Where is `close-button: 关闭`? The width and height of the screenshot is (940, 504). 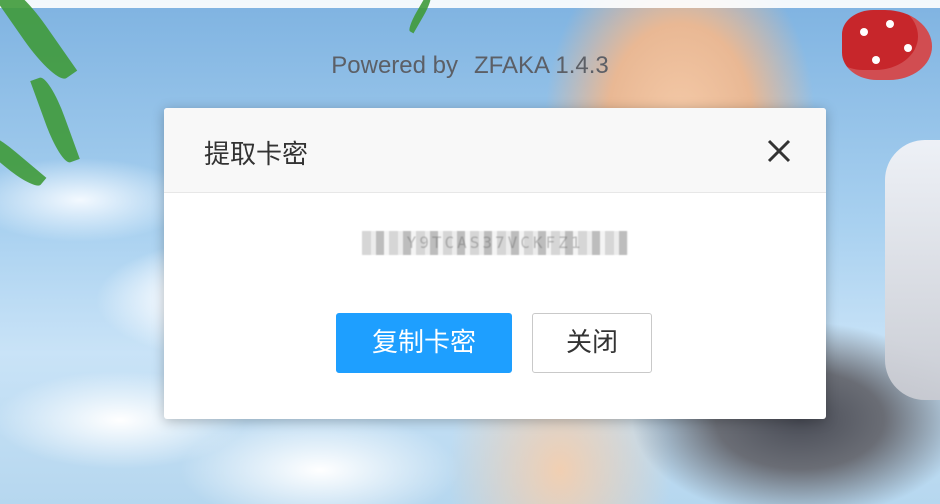
close-button: 关闭 is located at coordinates (592, 343).